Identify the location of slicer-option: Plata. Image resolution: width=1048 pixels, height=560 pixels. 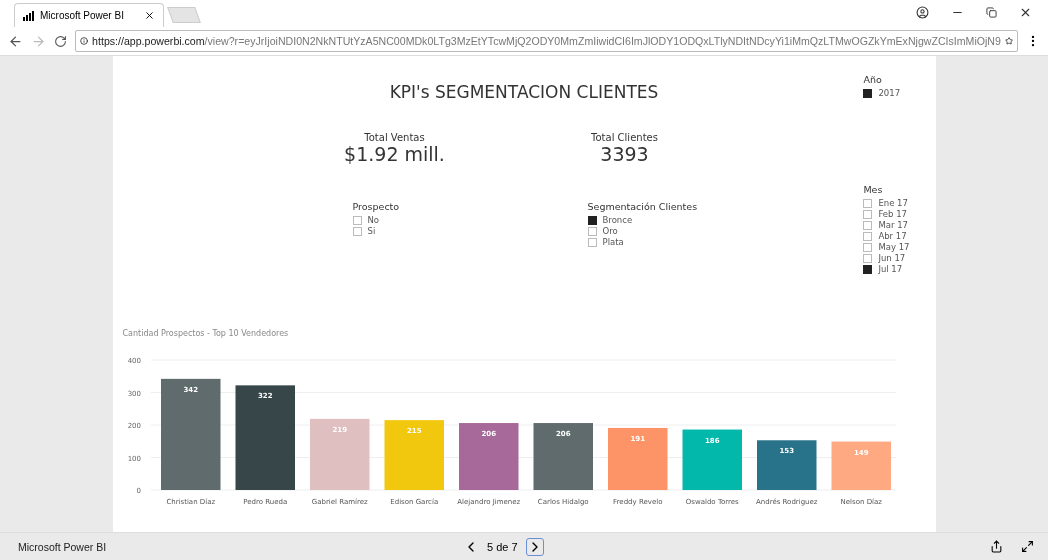
(613, 242).